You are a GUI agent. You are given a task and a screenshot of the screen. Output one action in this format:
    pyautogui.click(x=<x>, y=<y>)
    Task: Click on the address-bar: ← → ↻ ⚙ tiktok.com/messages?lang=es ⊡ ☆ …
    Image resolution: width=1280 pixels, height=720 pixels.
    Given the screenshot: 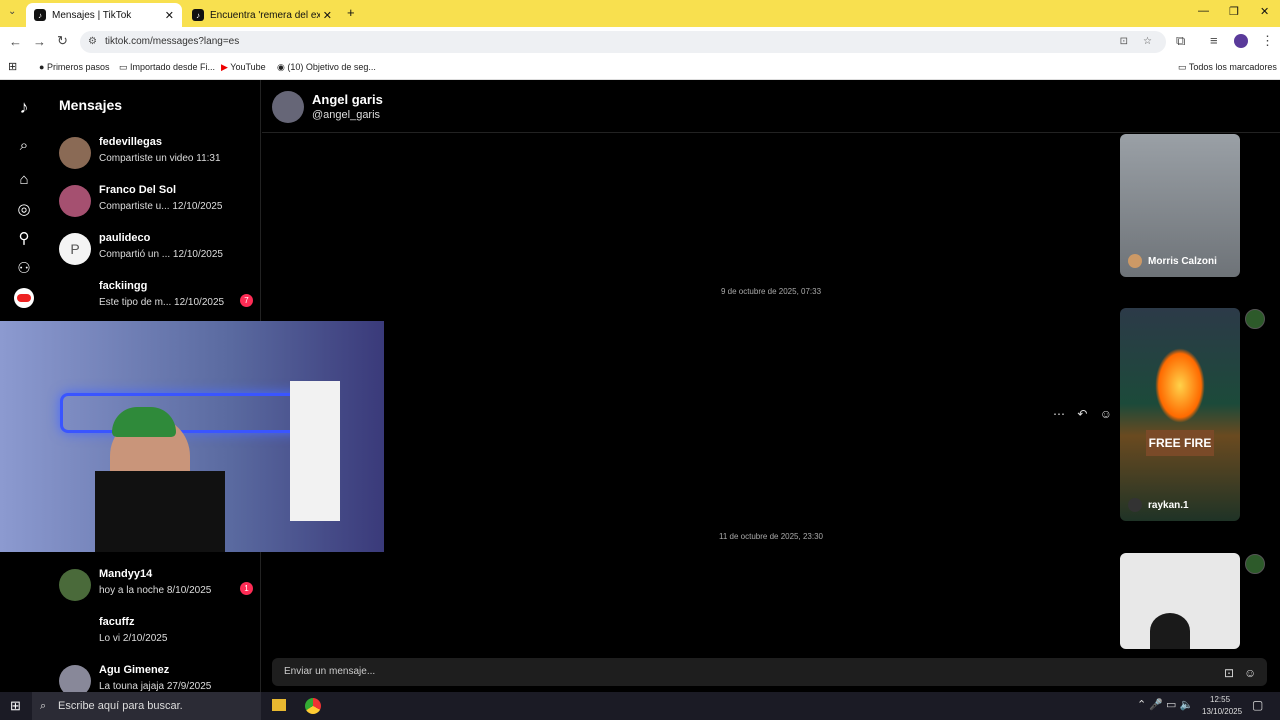 What is the action you would take?
    pyautogui.click(x=640, y=41)
    